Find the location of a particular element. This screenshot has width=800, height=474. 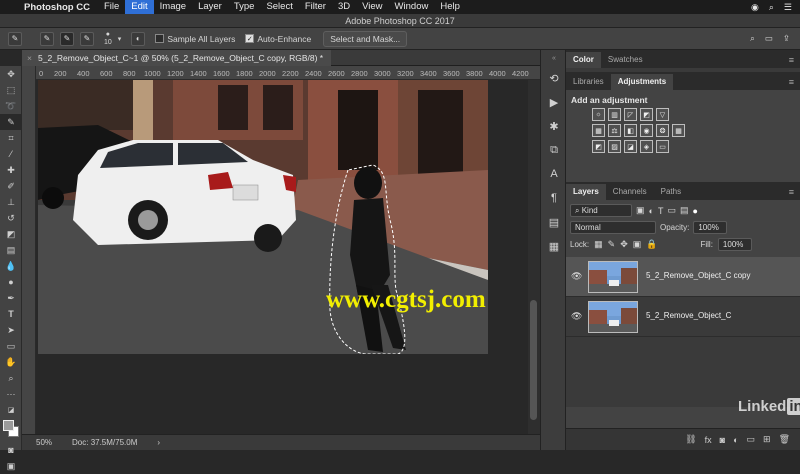

opacity-input: 100% is located at coordinates (710, 227).